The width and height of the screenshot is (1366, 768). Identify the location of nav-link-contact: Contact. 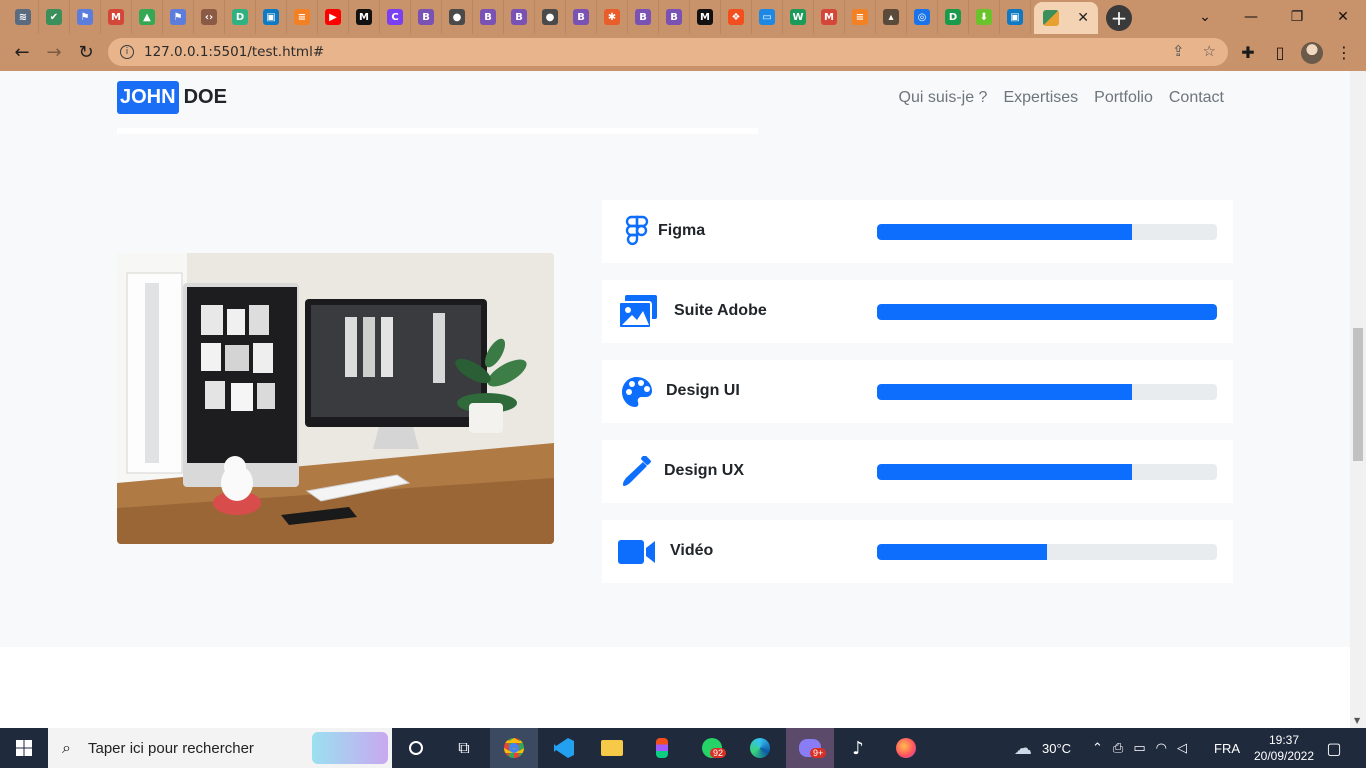
(1196, 98).